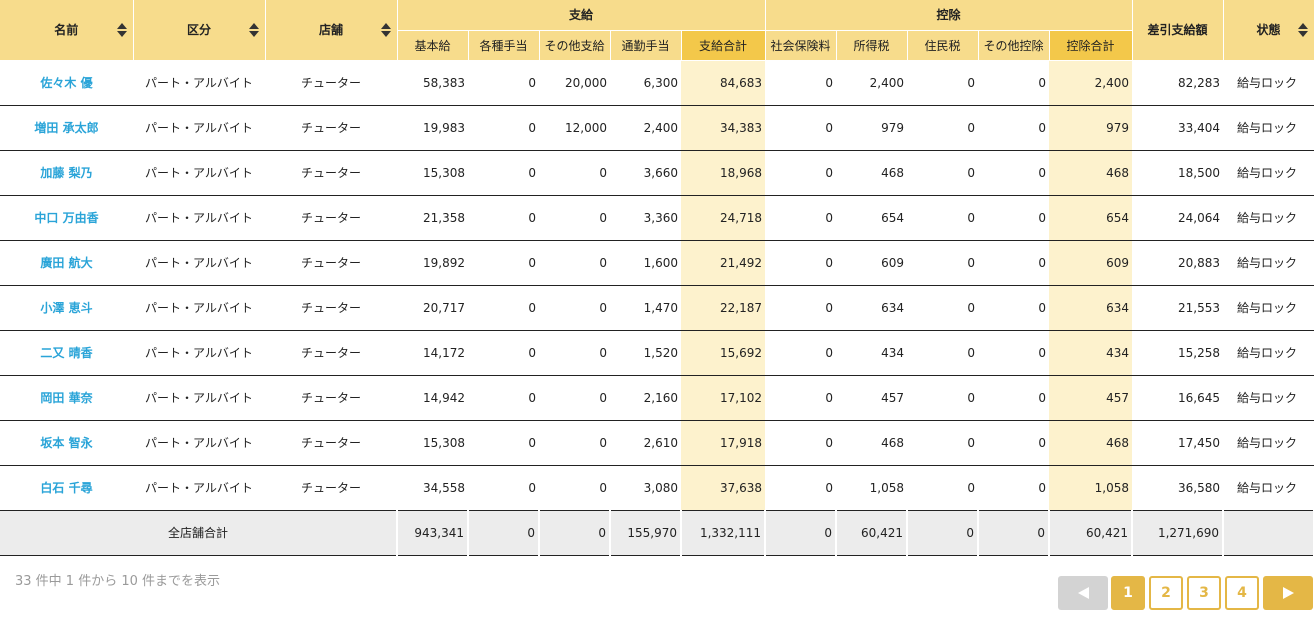  What do you see at coordinates (1178, 353) in the screenshot?
I see `cell-sashihiki: 15,258` at bounding box center [1178, 353].